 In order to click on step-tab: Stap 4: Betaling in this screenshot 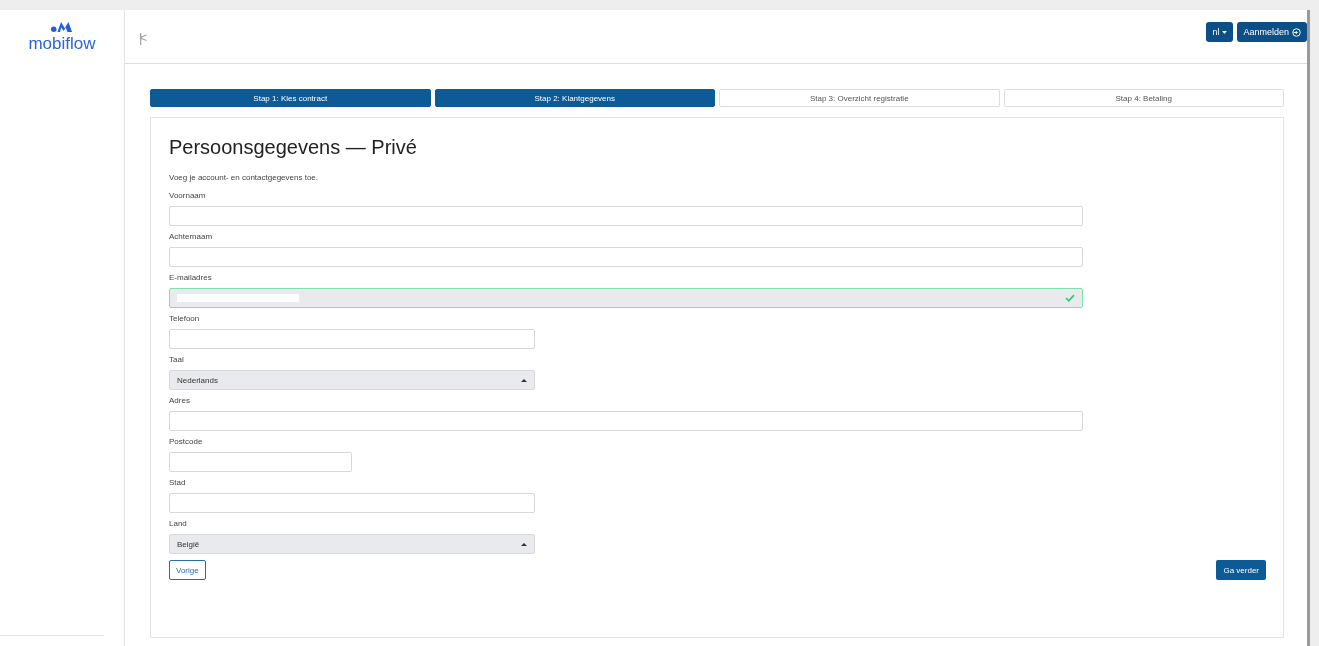, I will do `click(1143, 98)`.